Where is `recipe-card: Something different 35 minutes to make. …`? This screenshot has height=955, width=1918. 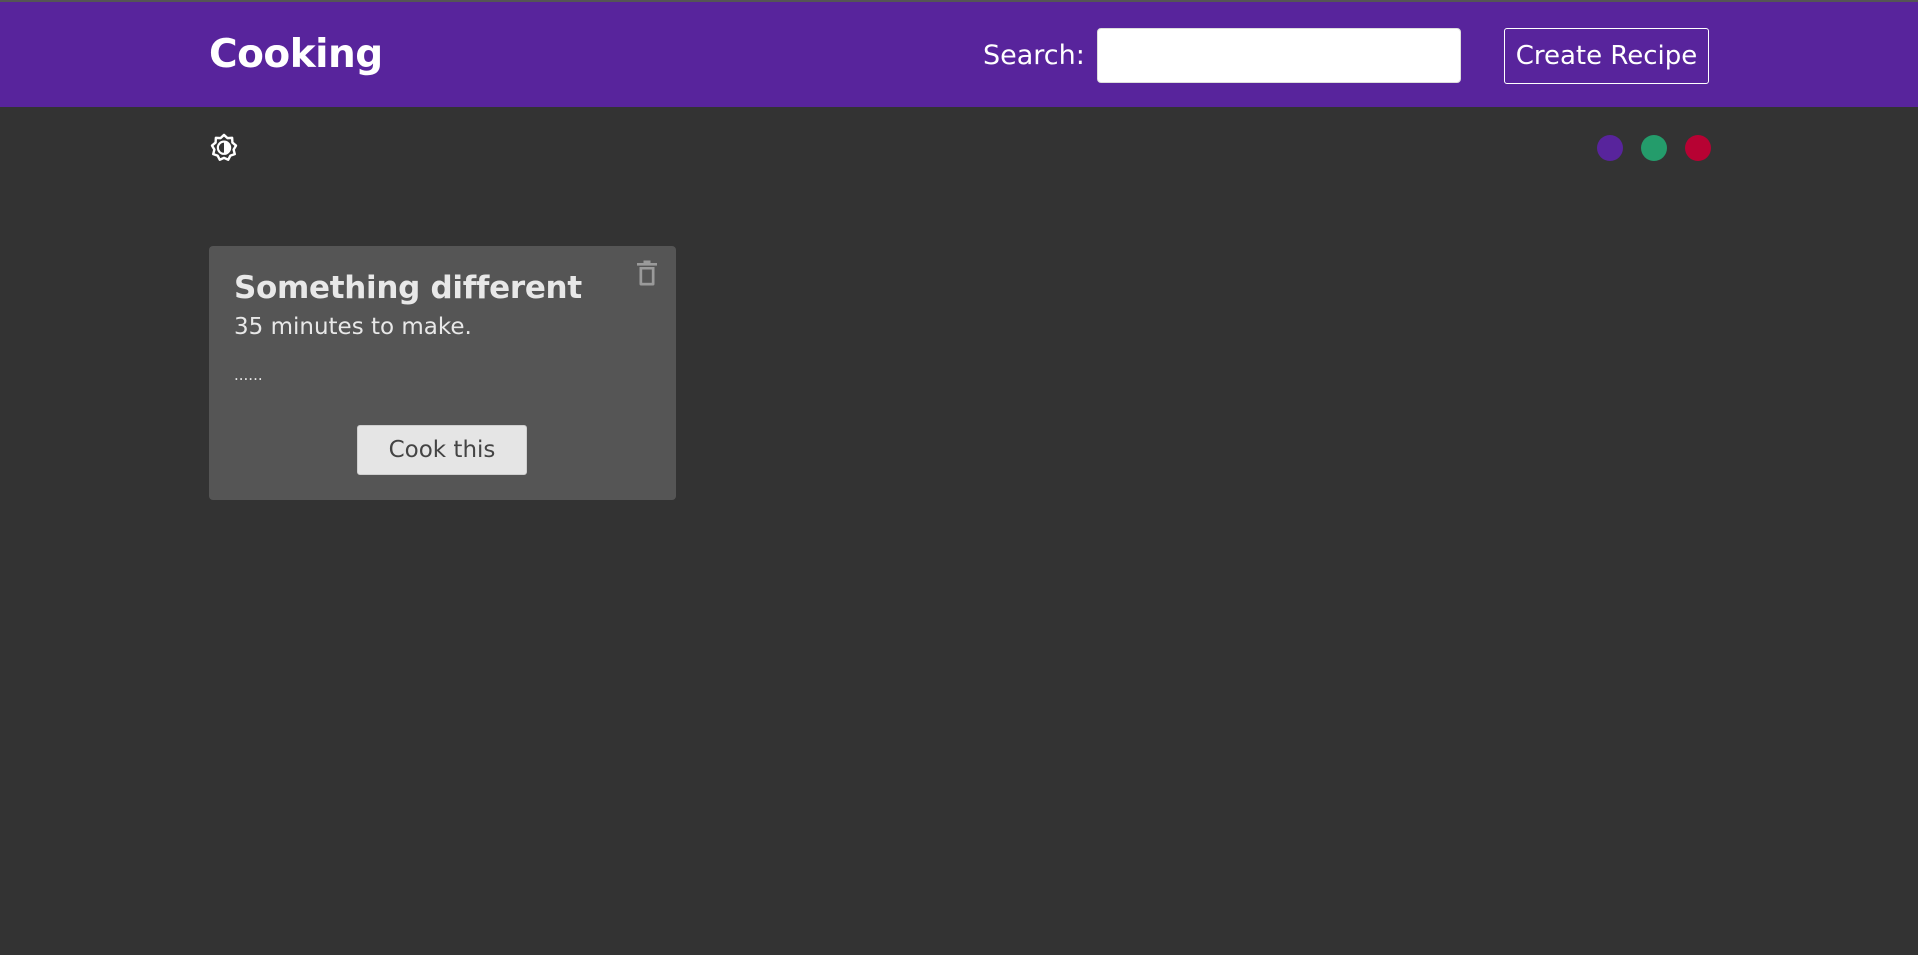
recipe-card: Something different 35 minutes to make. … is located at coordinates (442, 373).